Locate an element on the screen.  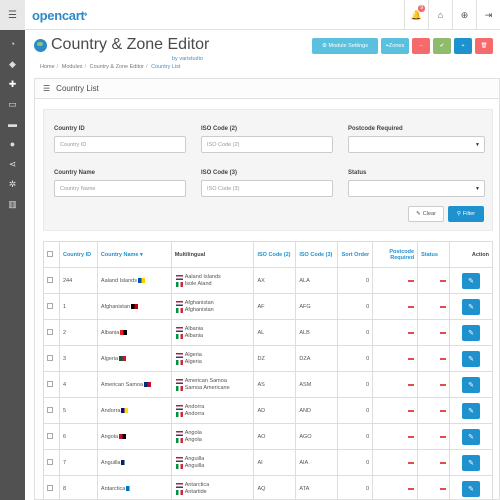
postcode-required-select: ▼ is located at coordinates (416, 144).